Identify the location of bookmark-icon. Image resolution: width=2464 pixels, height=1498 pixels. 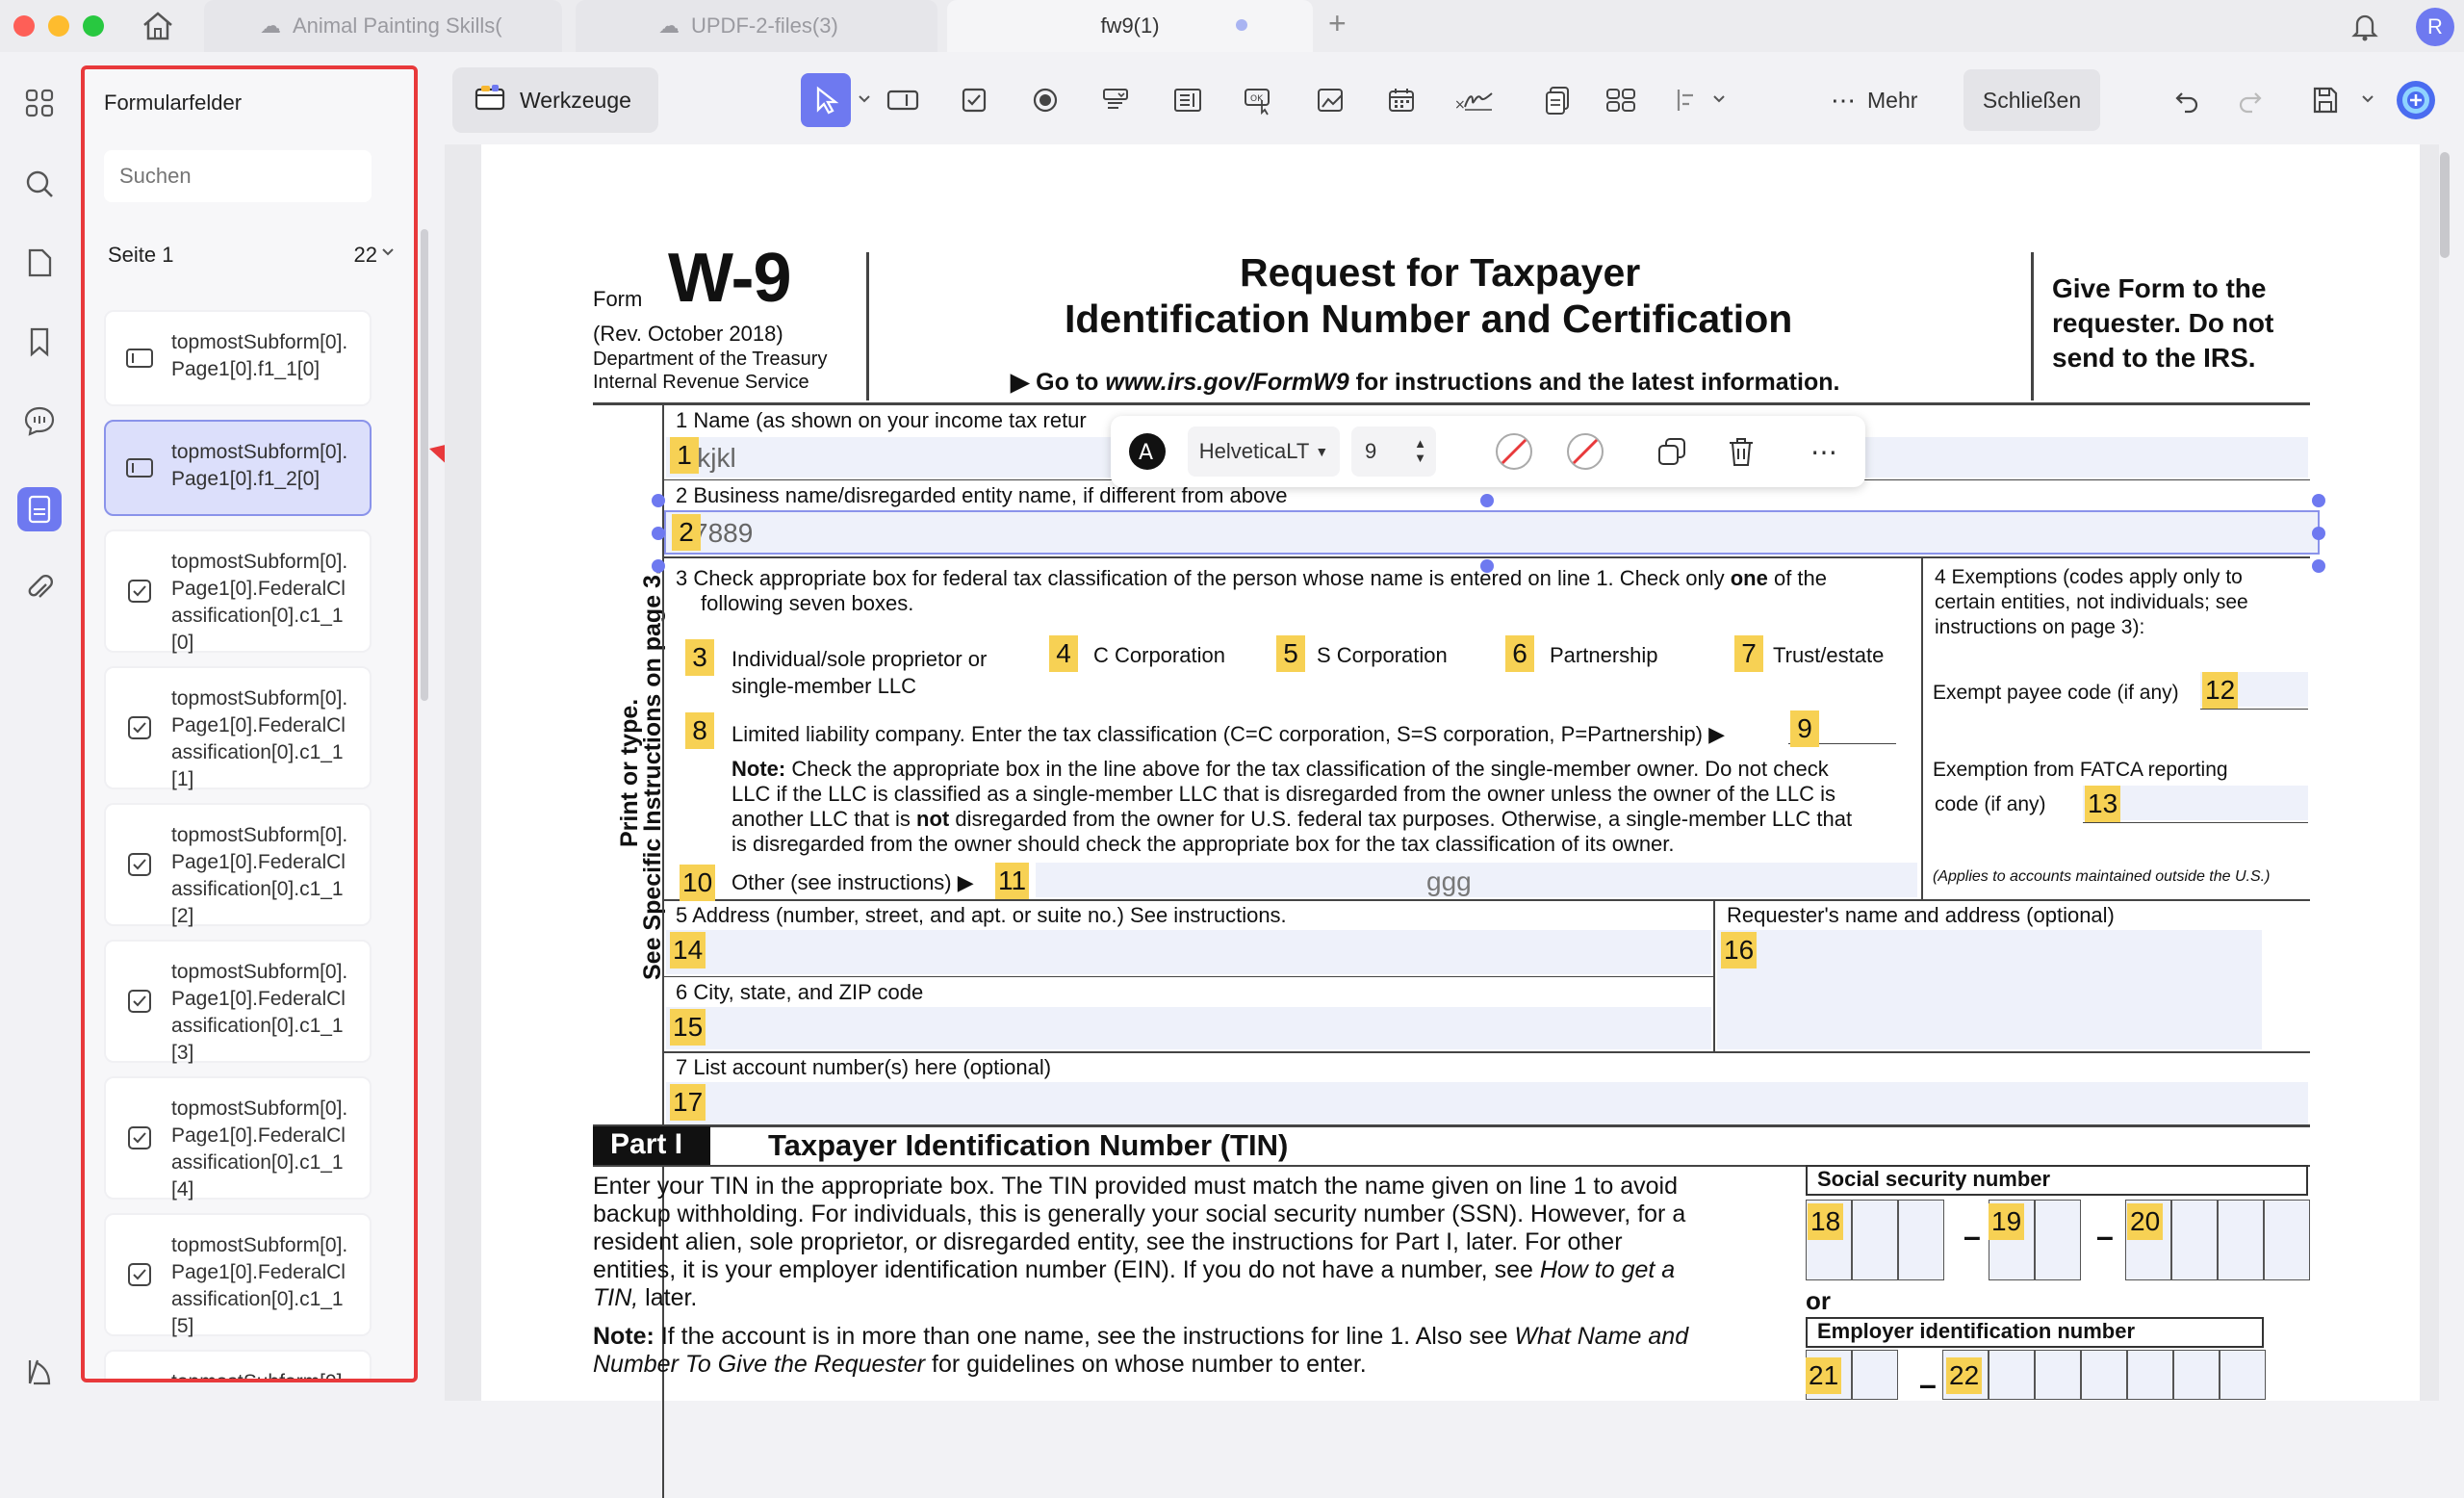
(39, 342).